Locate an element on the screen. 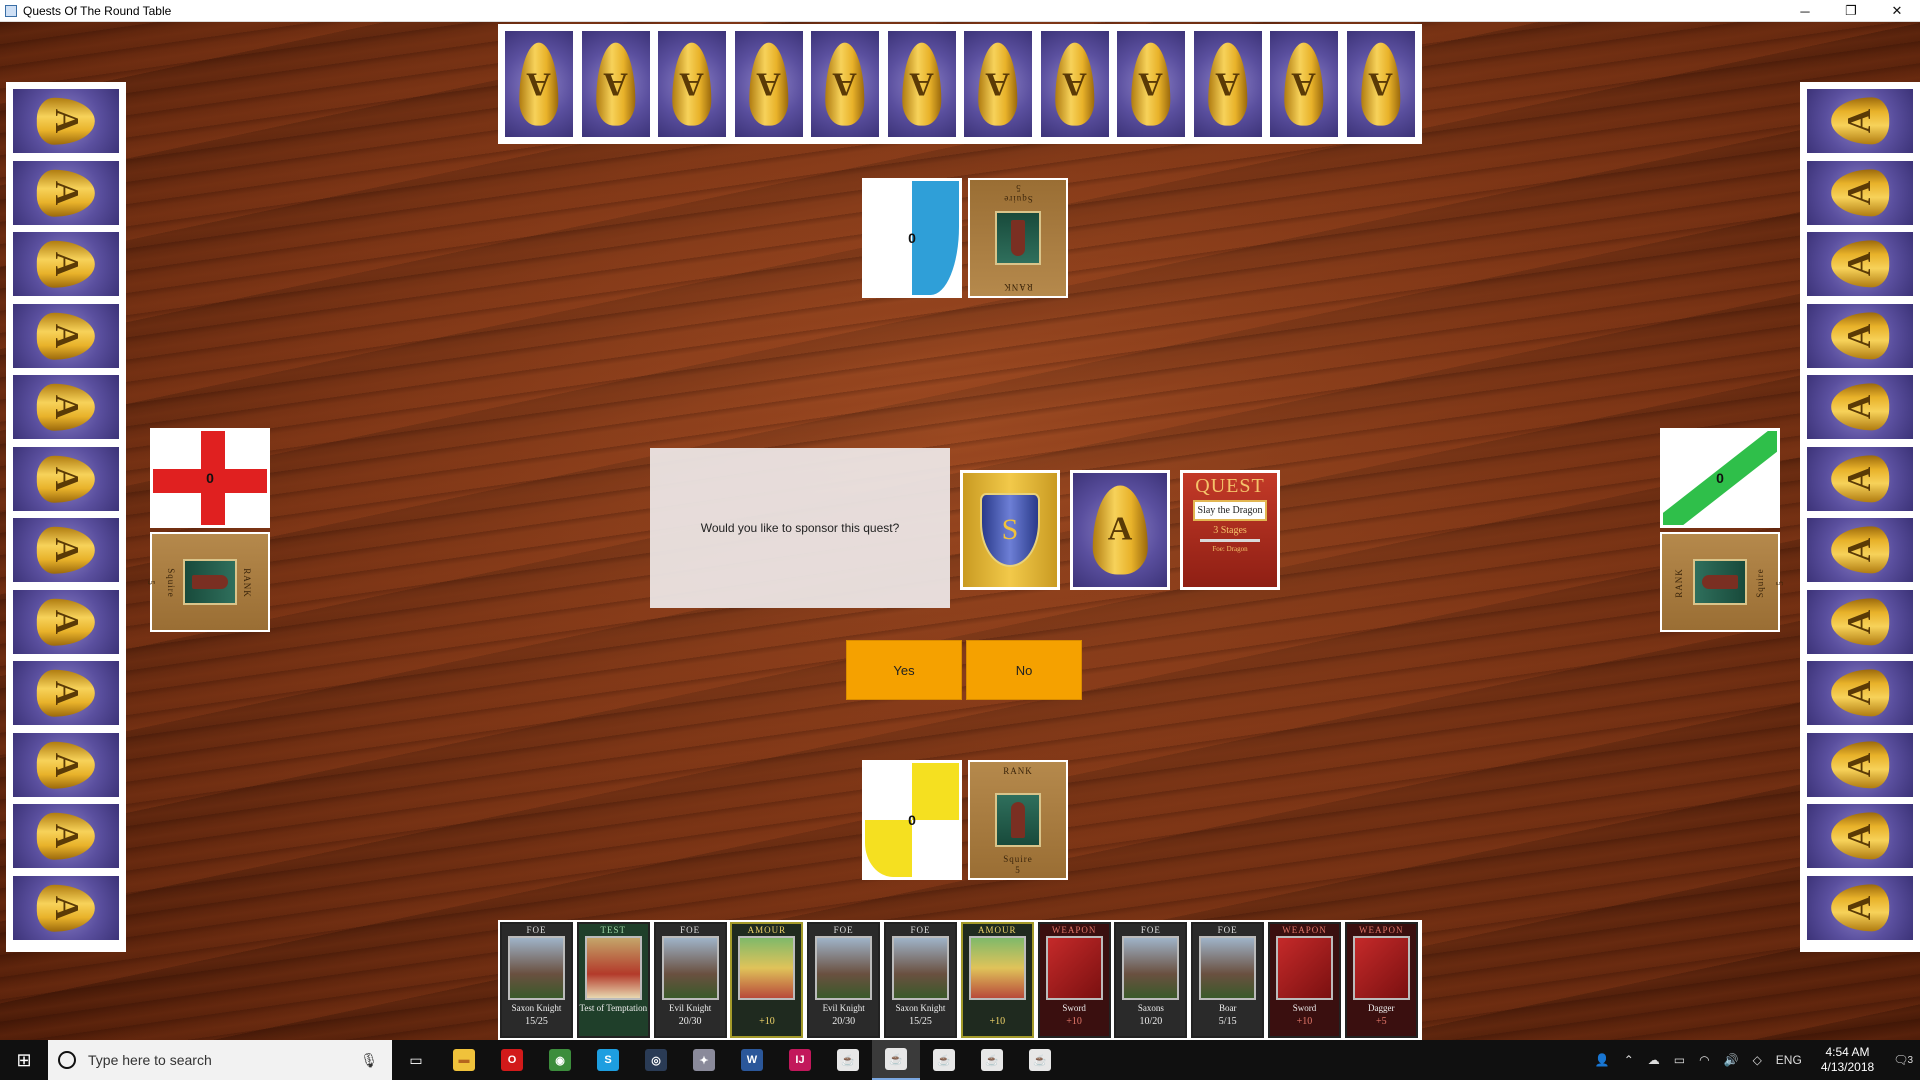 The image size is (1920, 1080). microphone-icon: 🎙 is located at coordinates (369, 1060).